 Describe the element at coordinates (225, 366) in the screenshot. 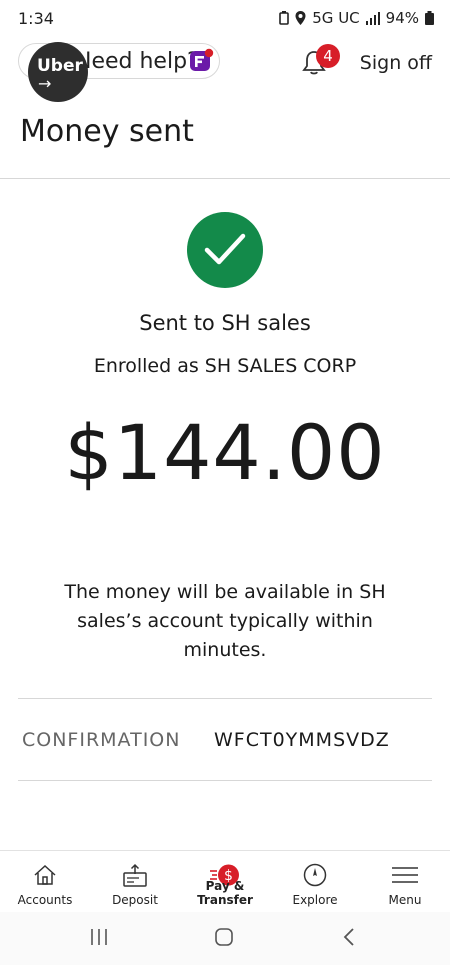

I see `enrolled-as-text: Enrolled as SH SALES CORP` at that location.